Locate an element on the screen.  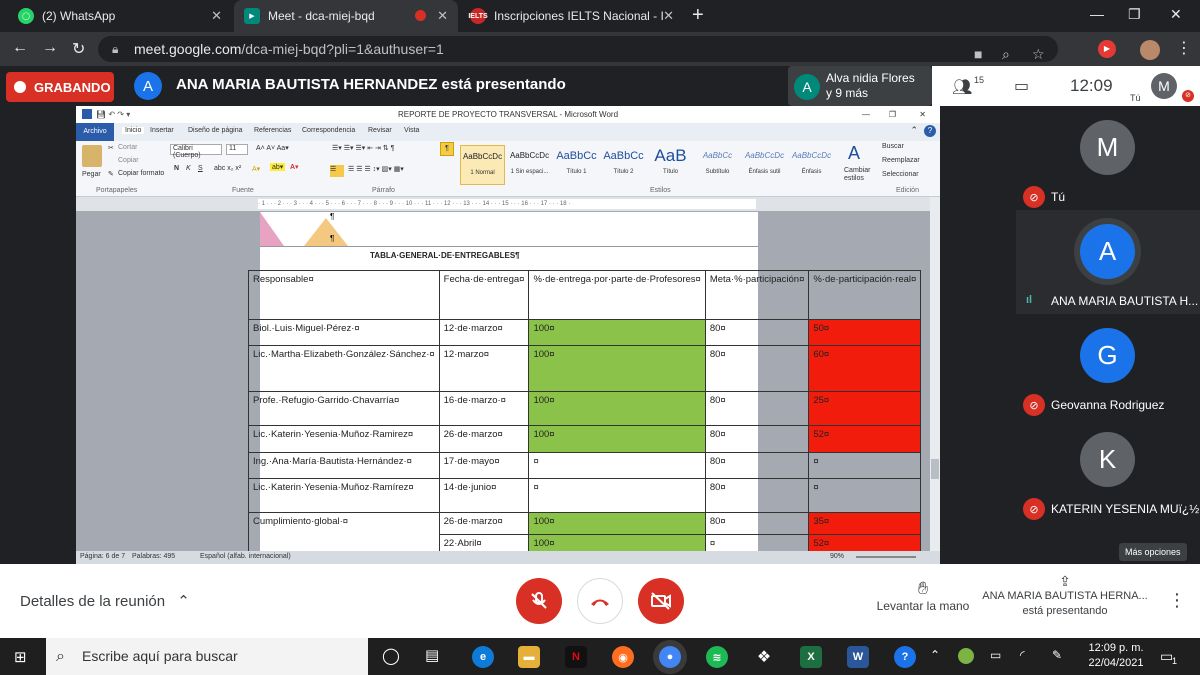
tray-chevron-icon: ⌃ is located at coordinates (935, 655).